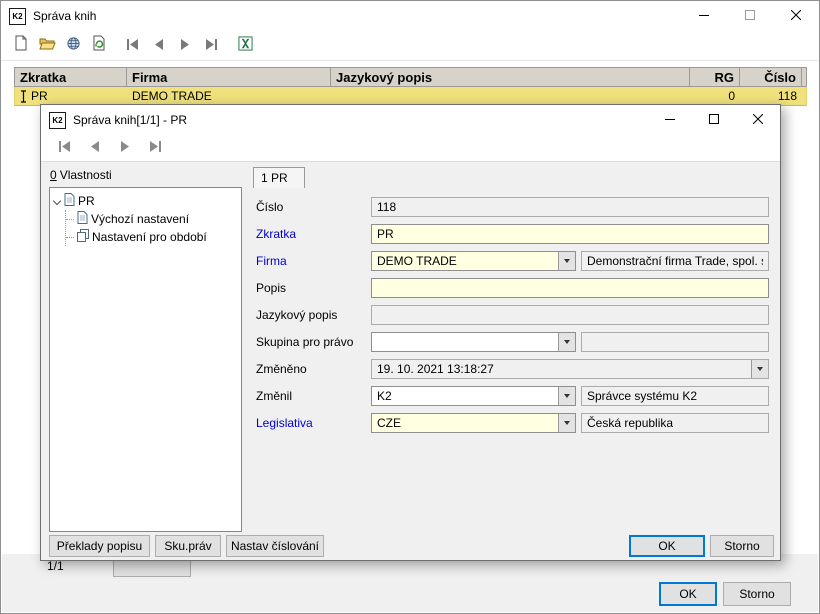 This screenshot has height=614, width=820. Describe the element at coordinates (410, 16) in the screenshot. I see `main-titlebar: K2 Správa knih` at that location.